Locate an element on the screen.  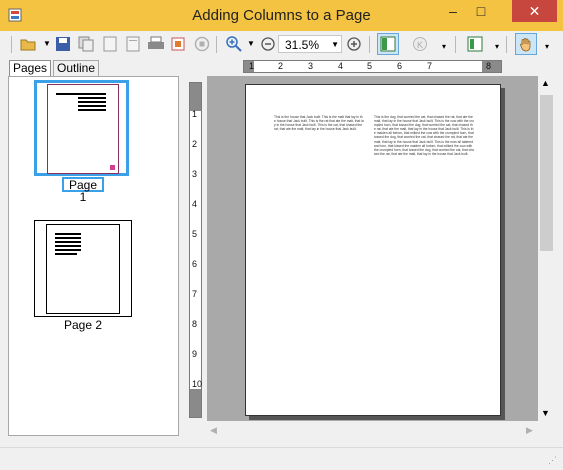
scroll-left-icon: ◀ is located at coordinates (213, 430).